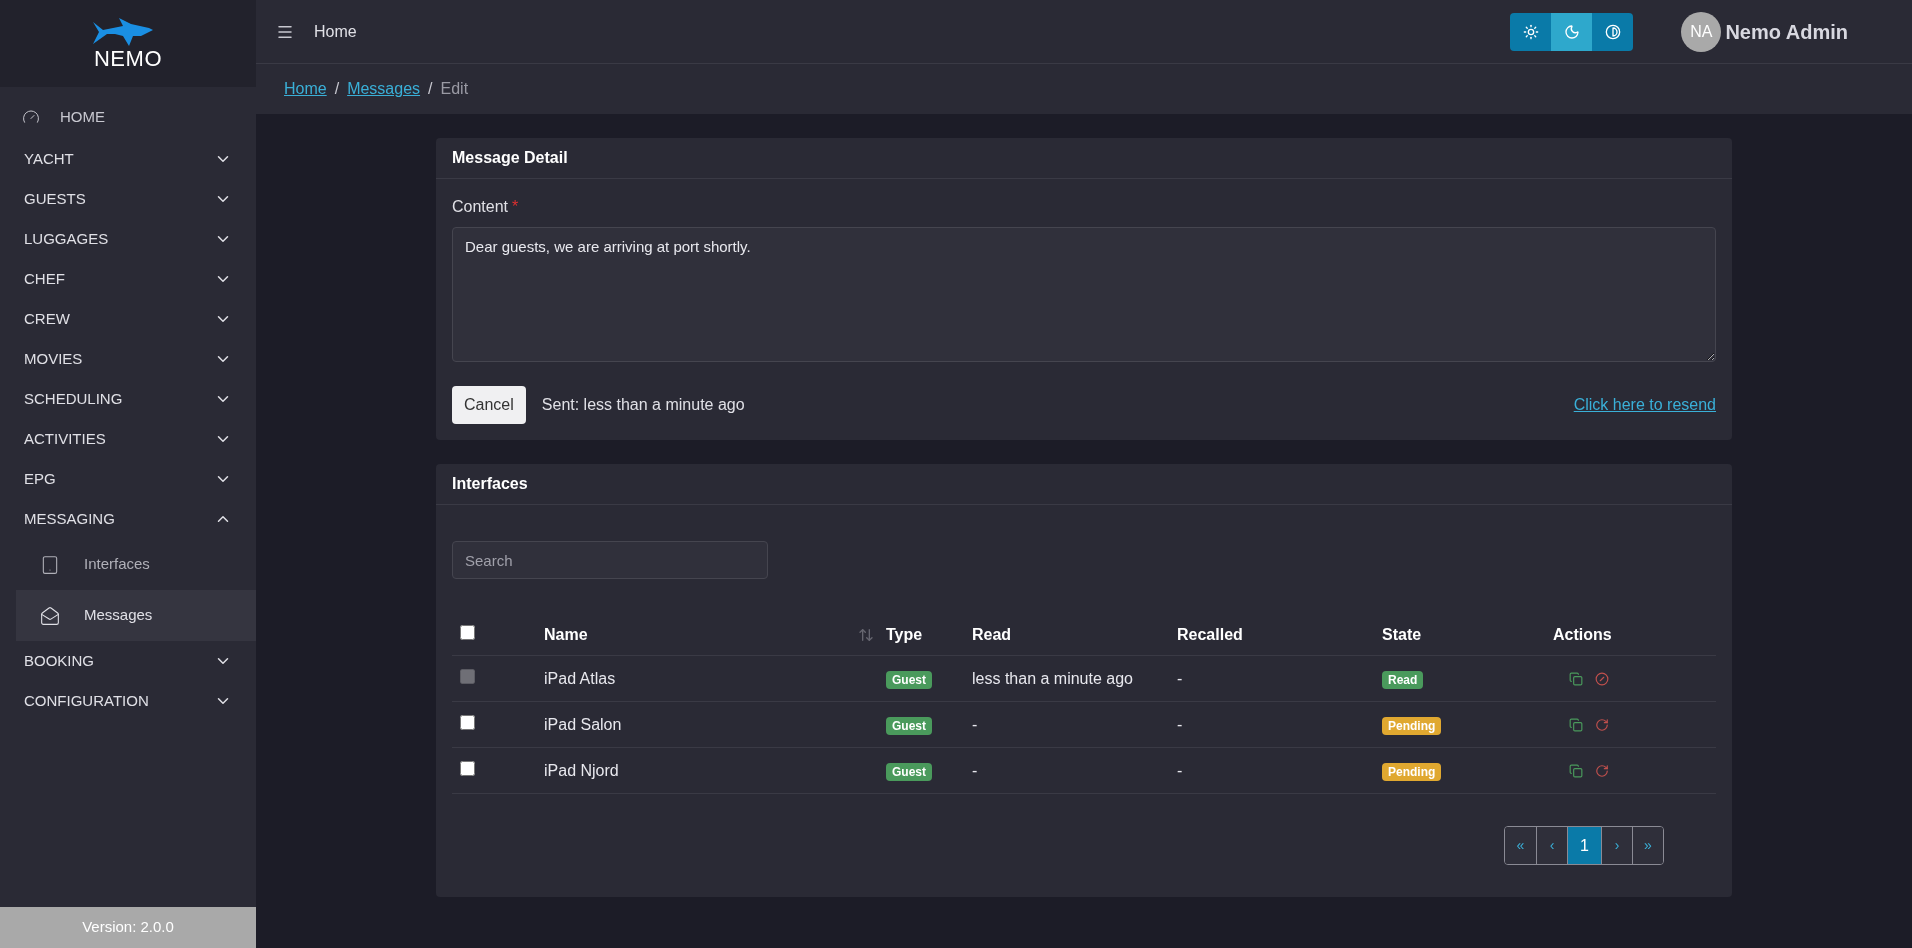 This screenshot has height=948, width=1912. I want to click on sidebar-subitem: Messages, so click(136, 615).